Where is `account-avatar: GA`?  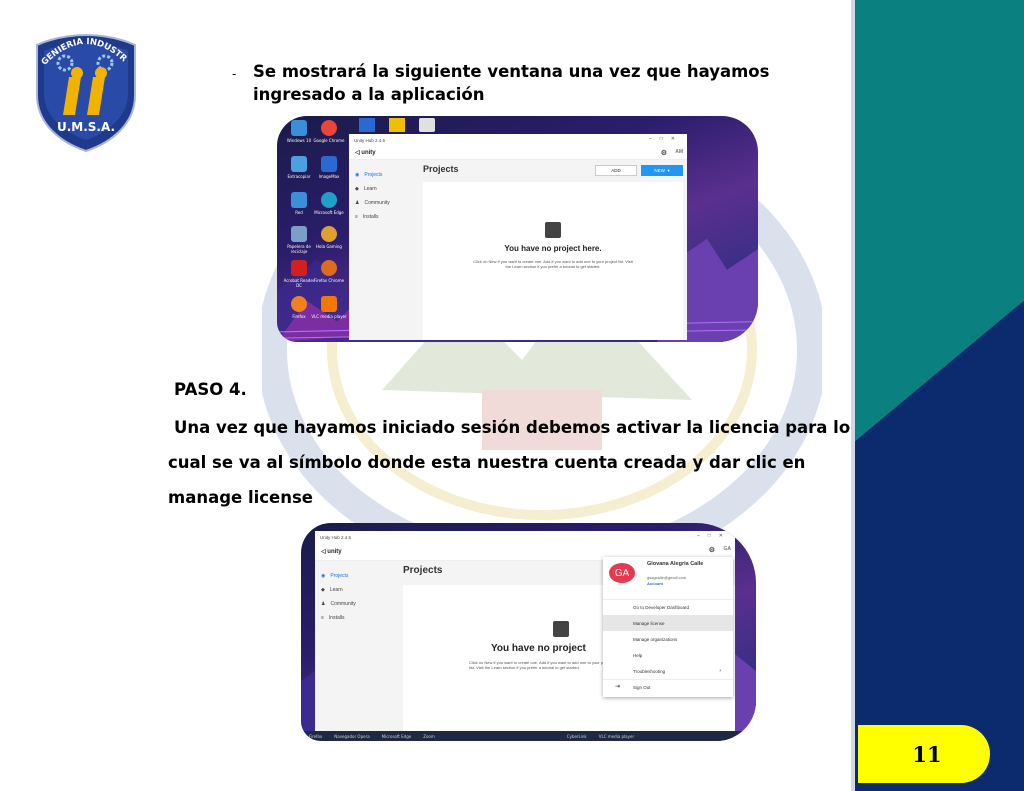
account-avatar: GA is located at coordinates (728, 549).